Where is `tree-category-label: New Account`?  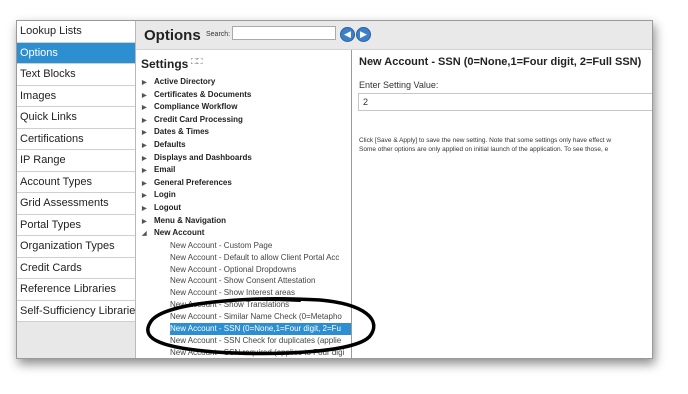
tree-category-label: New Account is located at coordinates (179, 233).